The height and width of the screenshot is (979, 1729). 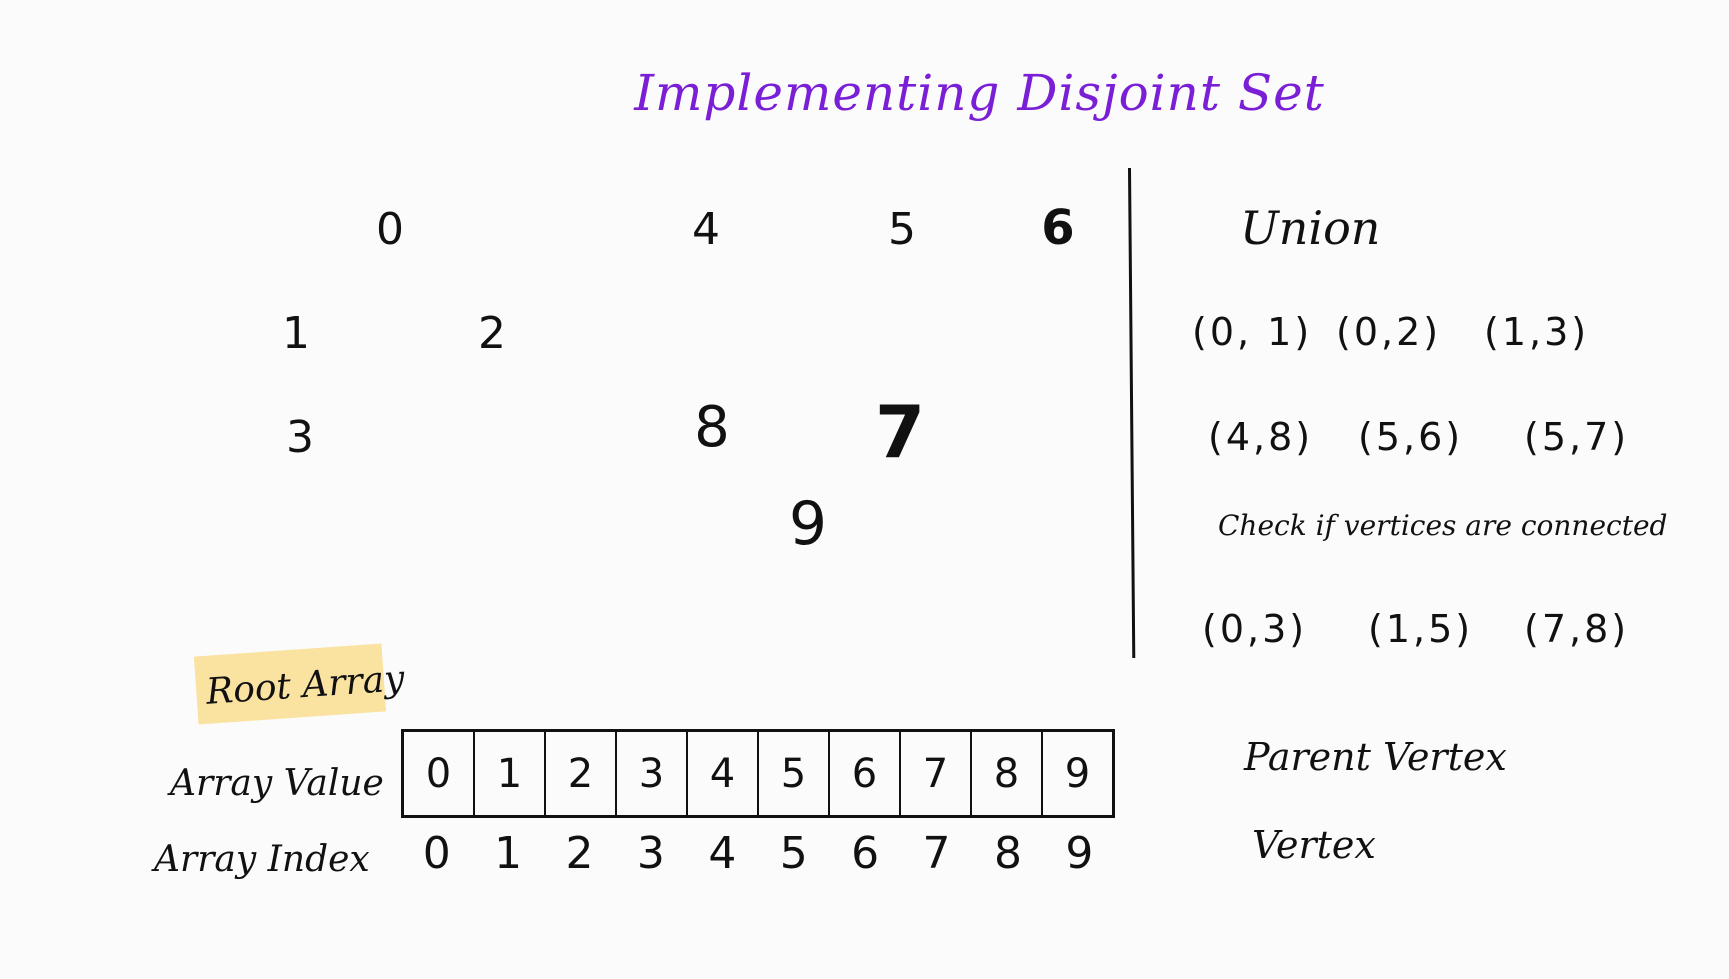 I want to click on node-6: 6, so click(x=1058, y=228).